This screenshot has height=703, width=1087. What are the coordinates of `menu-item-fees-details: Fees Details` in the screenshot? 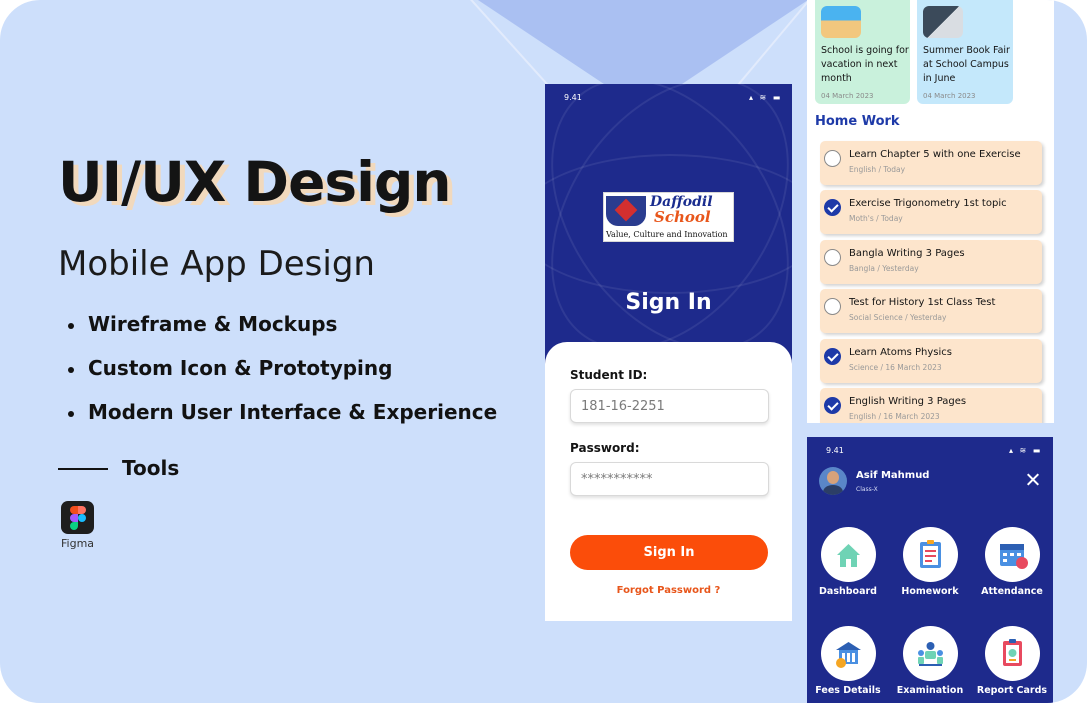 It's located at (848, 664).